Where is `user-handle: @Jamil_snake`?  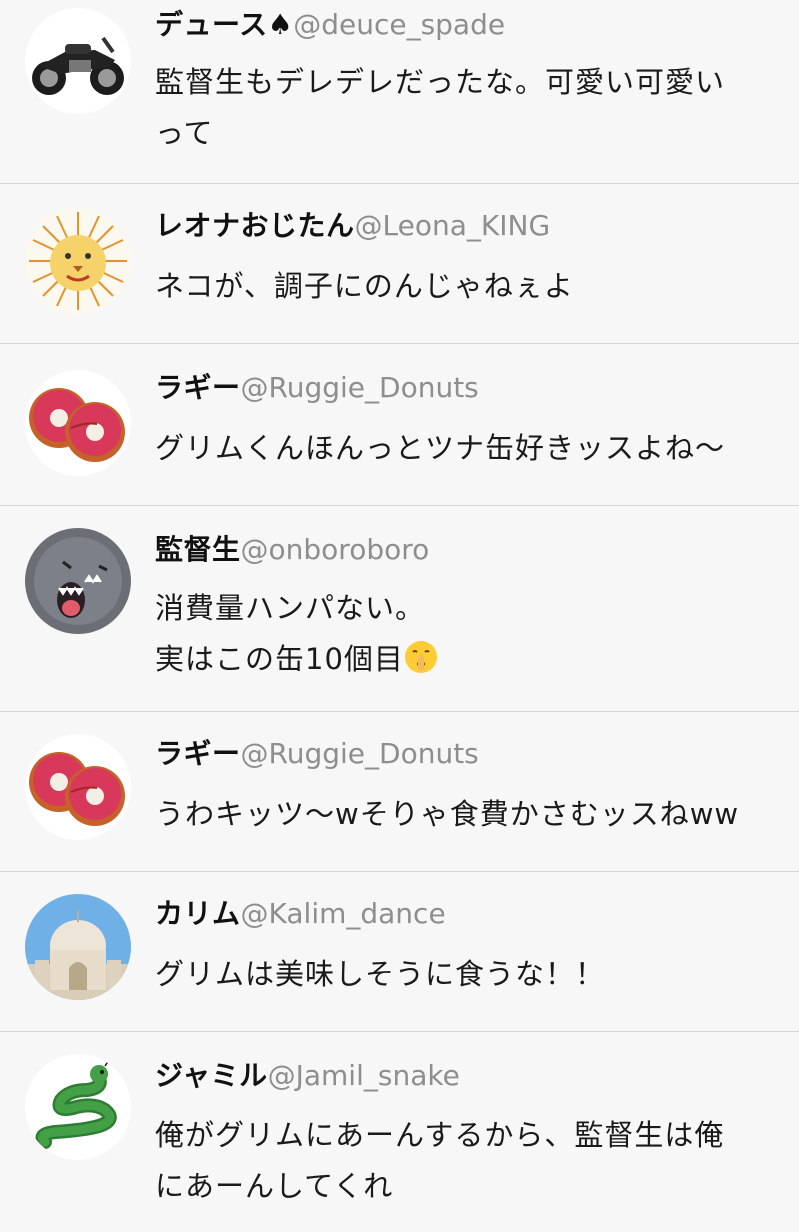
user-handle: @Jamil_snake is located at coordinates (364, 1075).